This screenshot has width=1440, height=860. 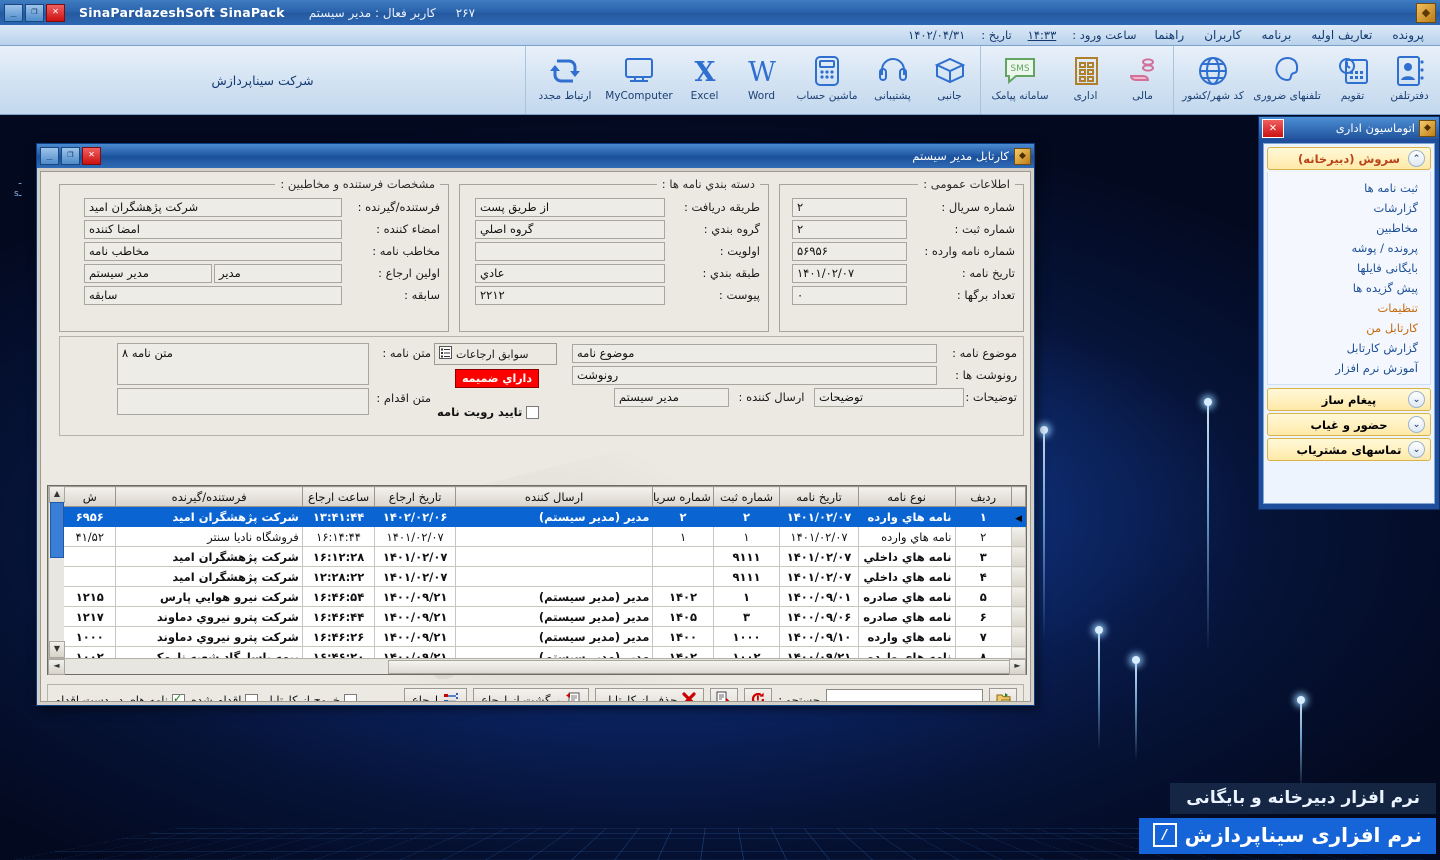 I want to click on toolbar-peripherals-button: جانبی, so click(x=949, y=80).